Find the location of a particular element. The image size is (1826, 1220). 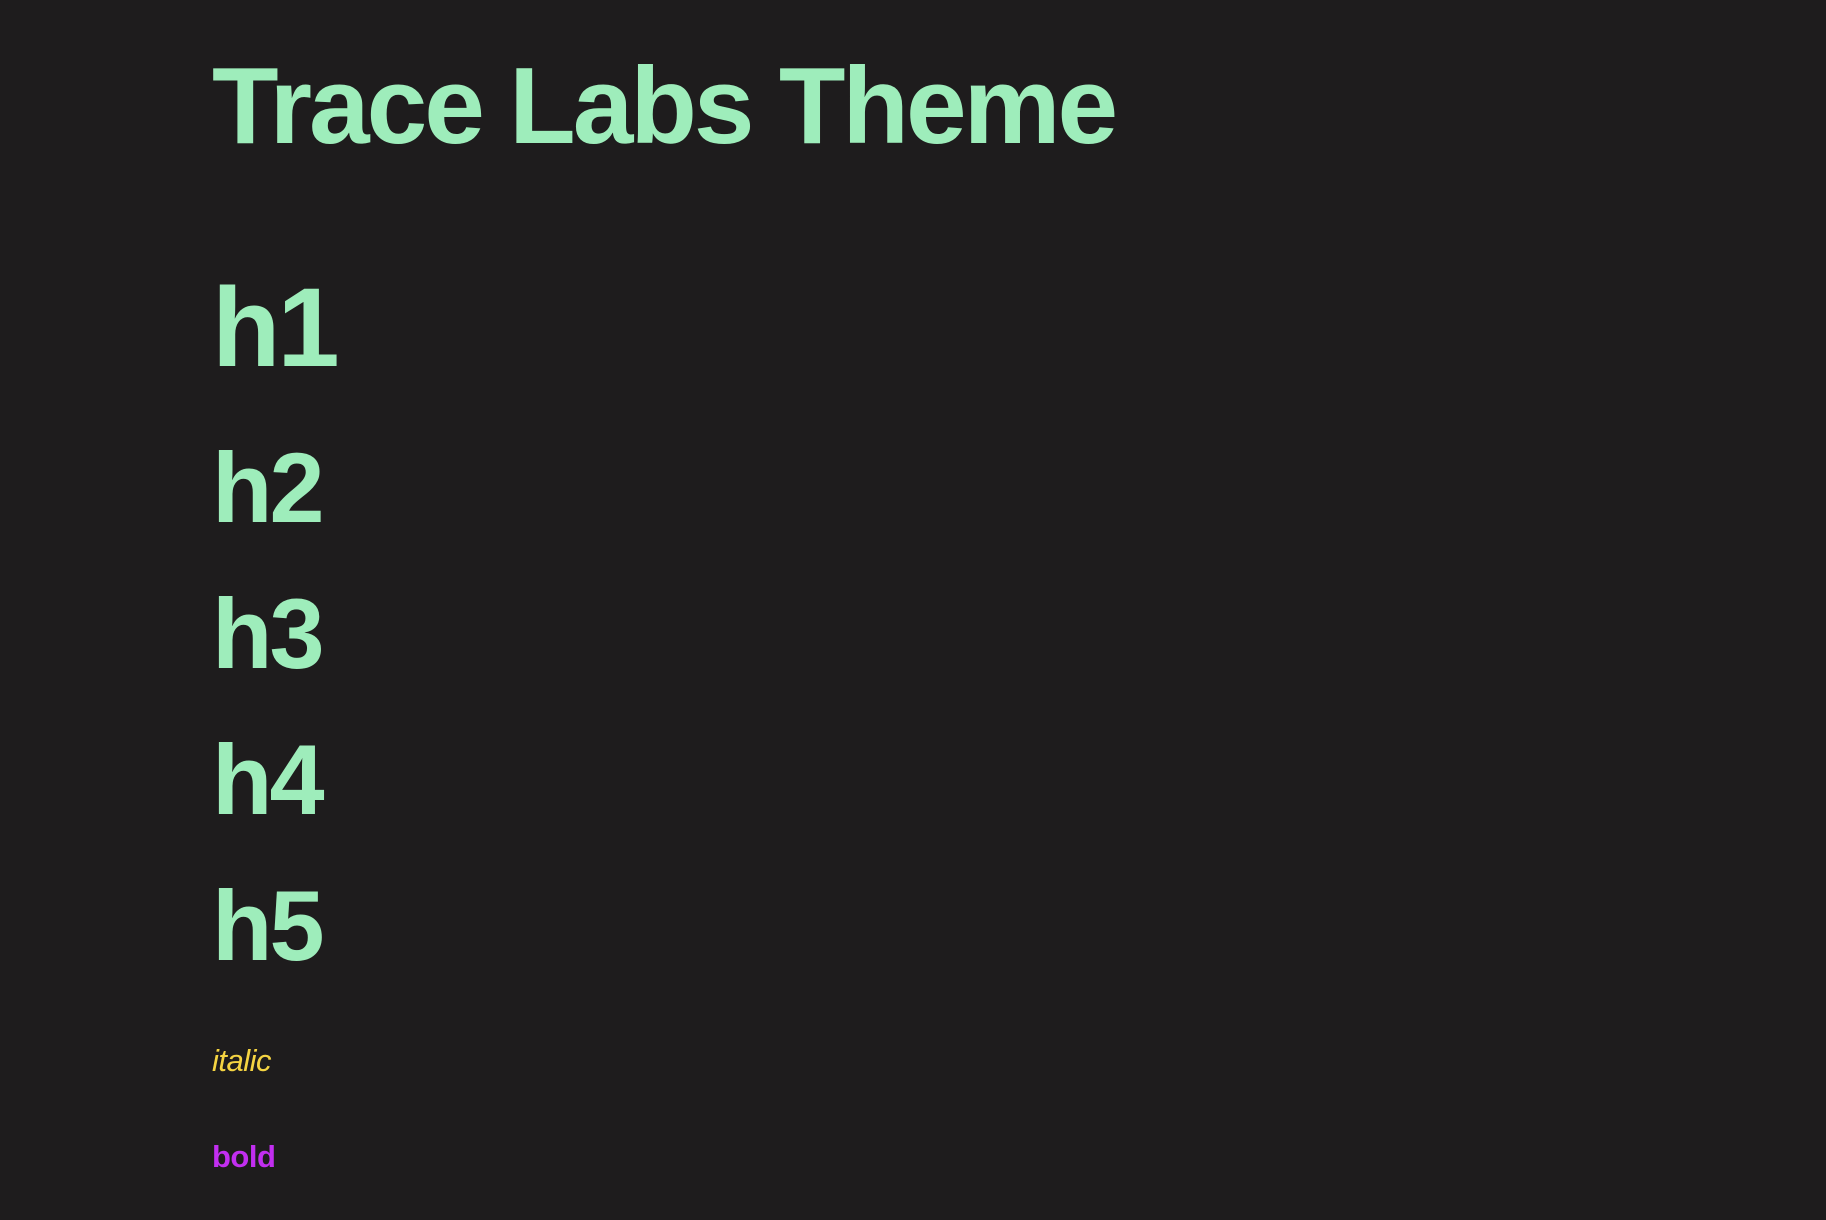

italic-text: italic is located at coordinates (242, 1060).